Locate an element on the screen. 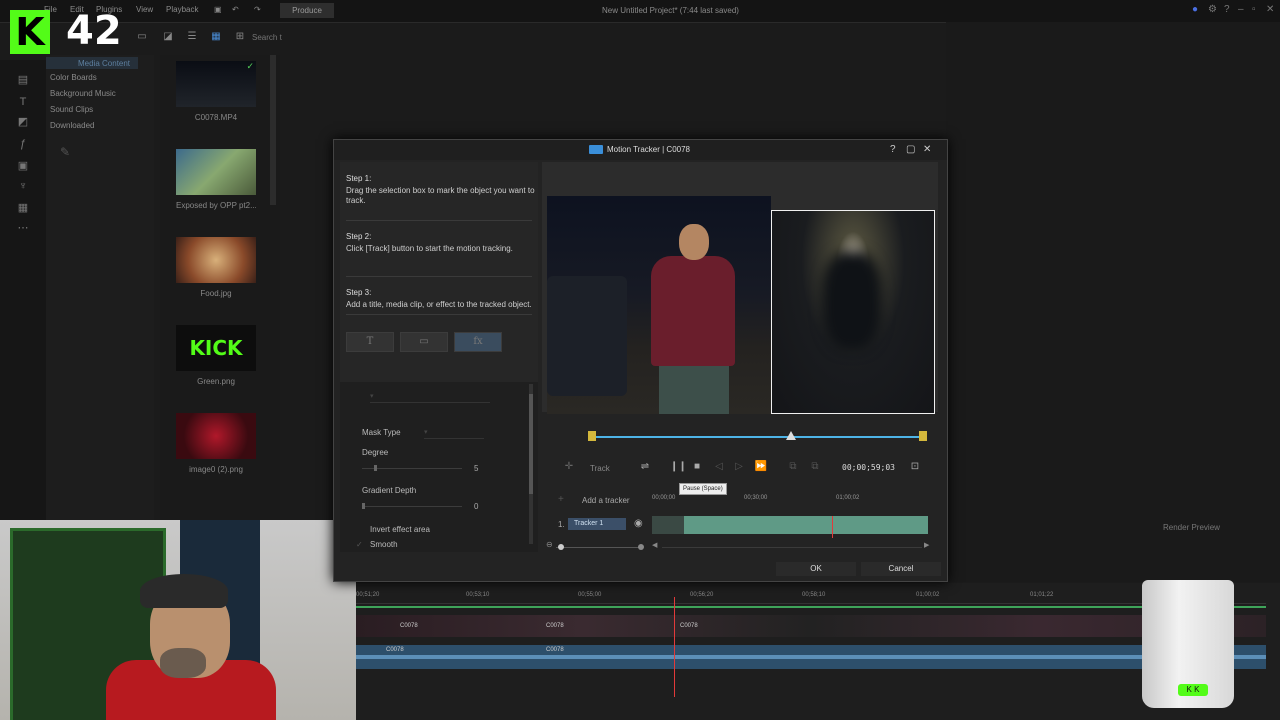 The height and width of the screenshot is (720, 1280). tracker-ruler-tick: 00;00;00 is located at coordinates (664, 498).